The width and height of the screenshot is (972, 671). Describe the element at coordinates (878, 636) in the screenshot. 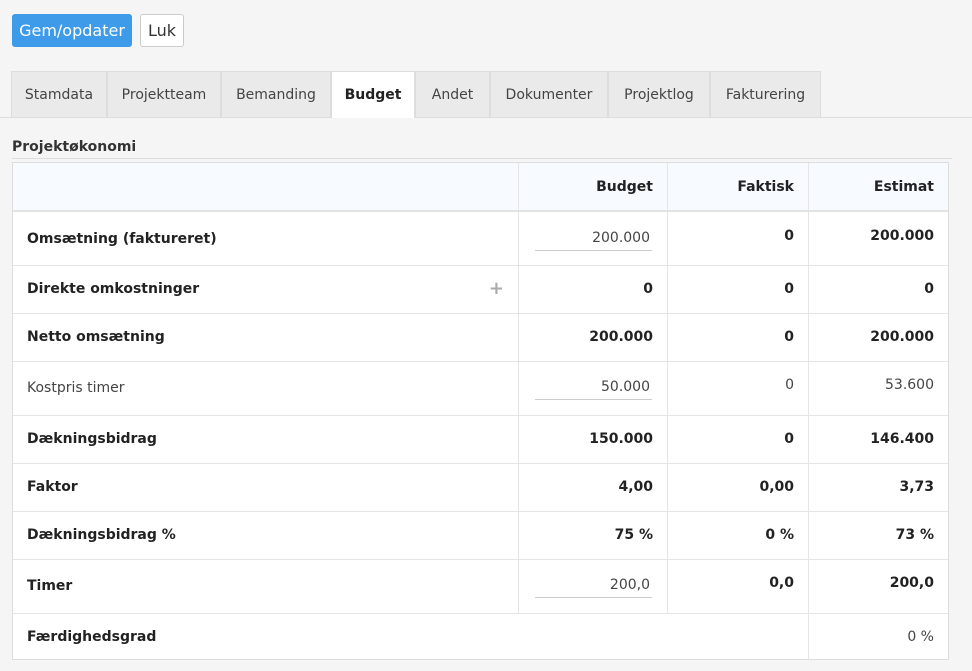

I see `estimat-cell: 0 %` at that location.